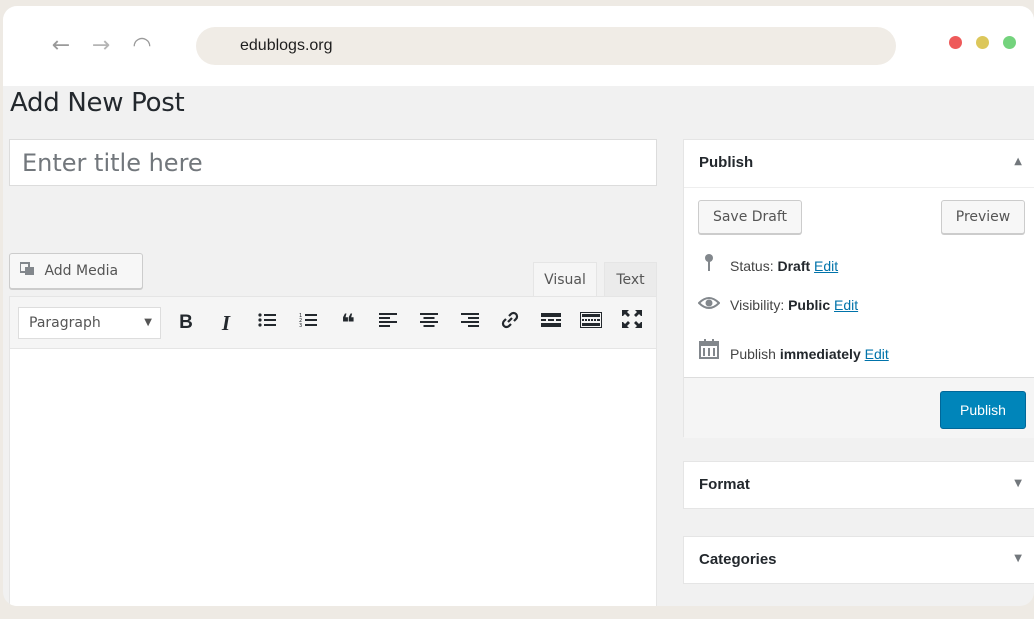 The height and width of the screenshot is (619, 1034). Describe the element at coordinates (546, 46) in the screenshot. I see `address-bar: edublogs.org` at that location.